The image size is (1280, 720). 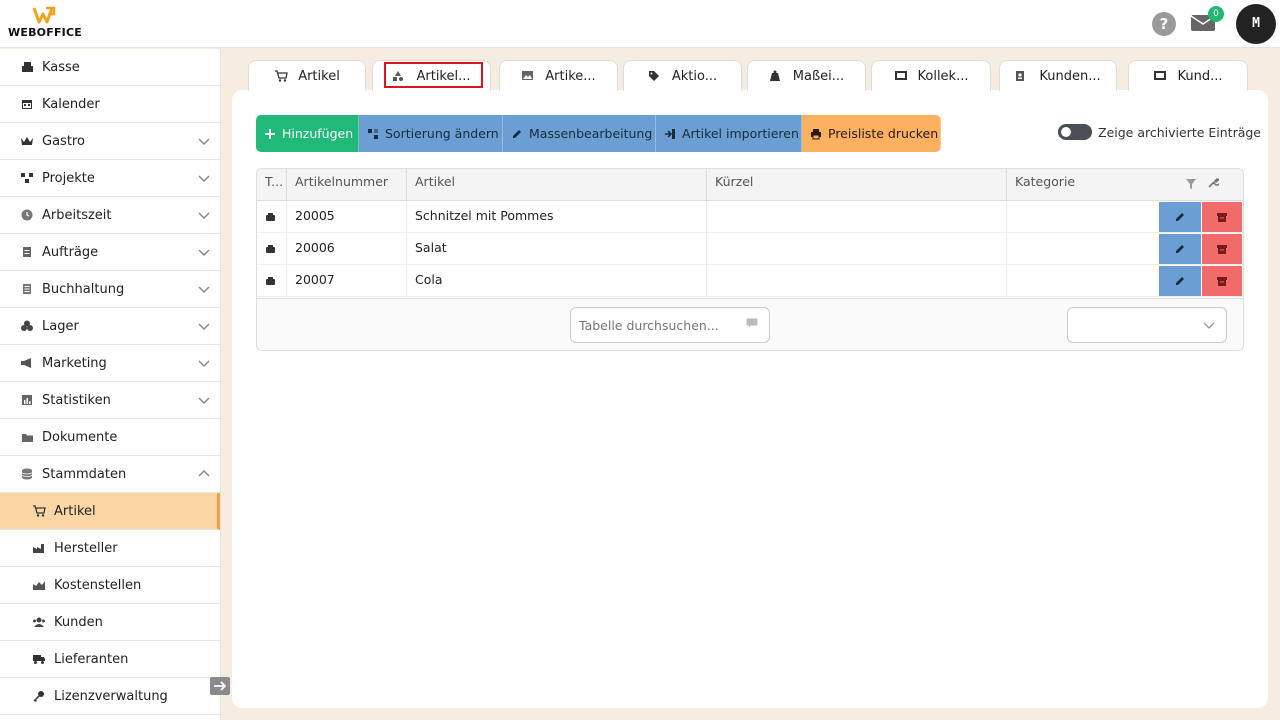 I want to click on sidebar-item-label: Marketing, so click(x=74, y=363).